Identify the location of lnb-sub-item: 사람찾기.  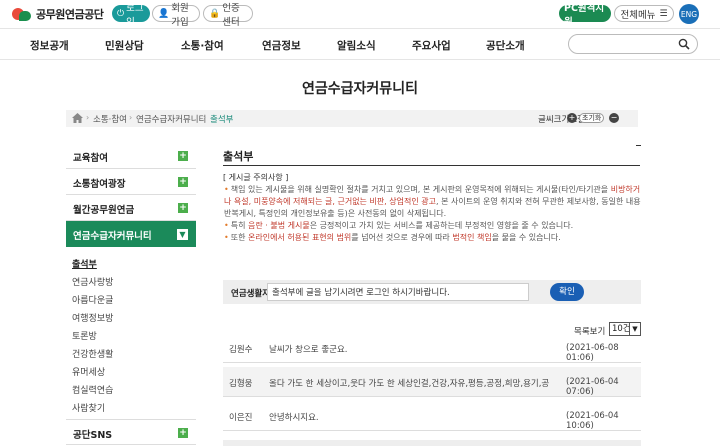
(88, 407).